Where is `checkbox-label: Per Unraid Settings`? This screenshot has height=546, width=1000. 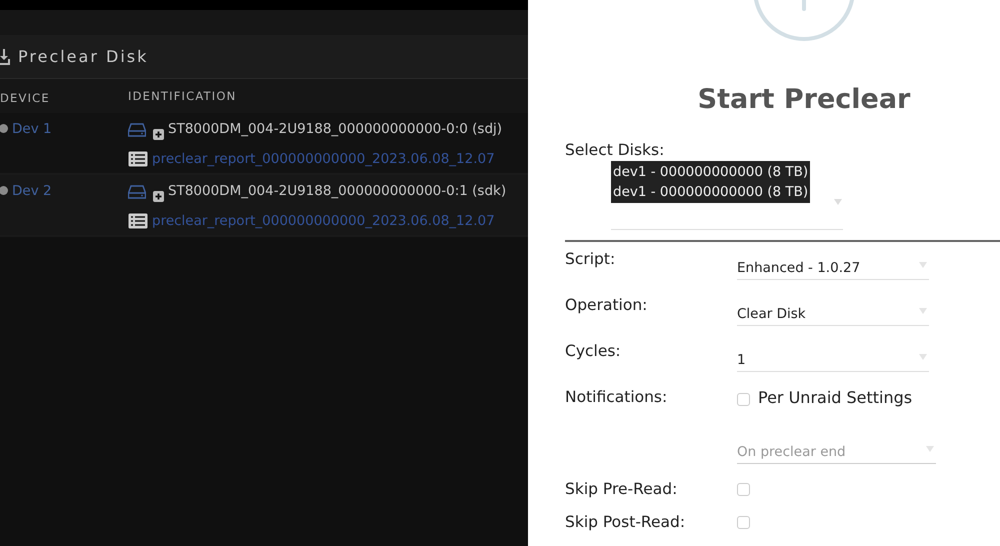
checkbox-label: Per Unraid Settings is located at coordinates (835, 397).